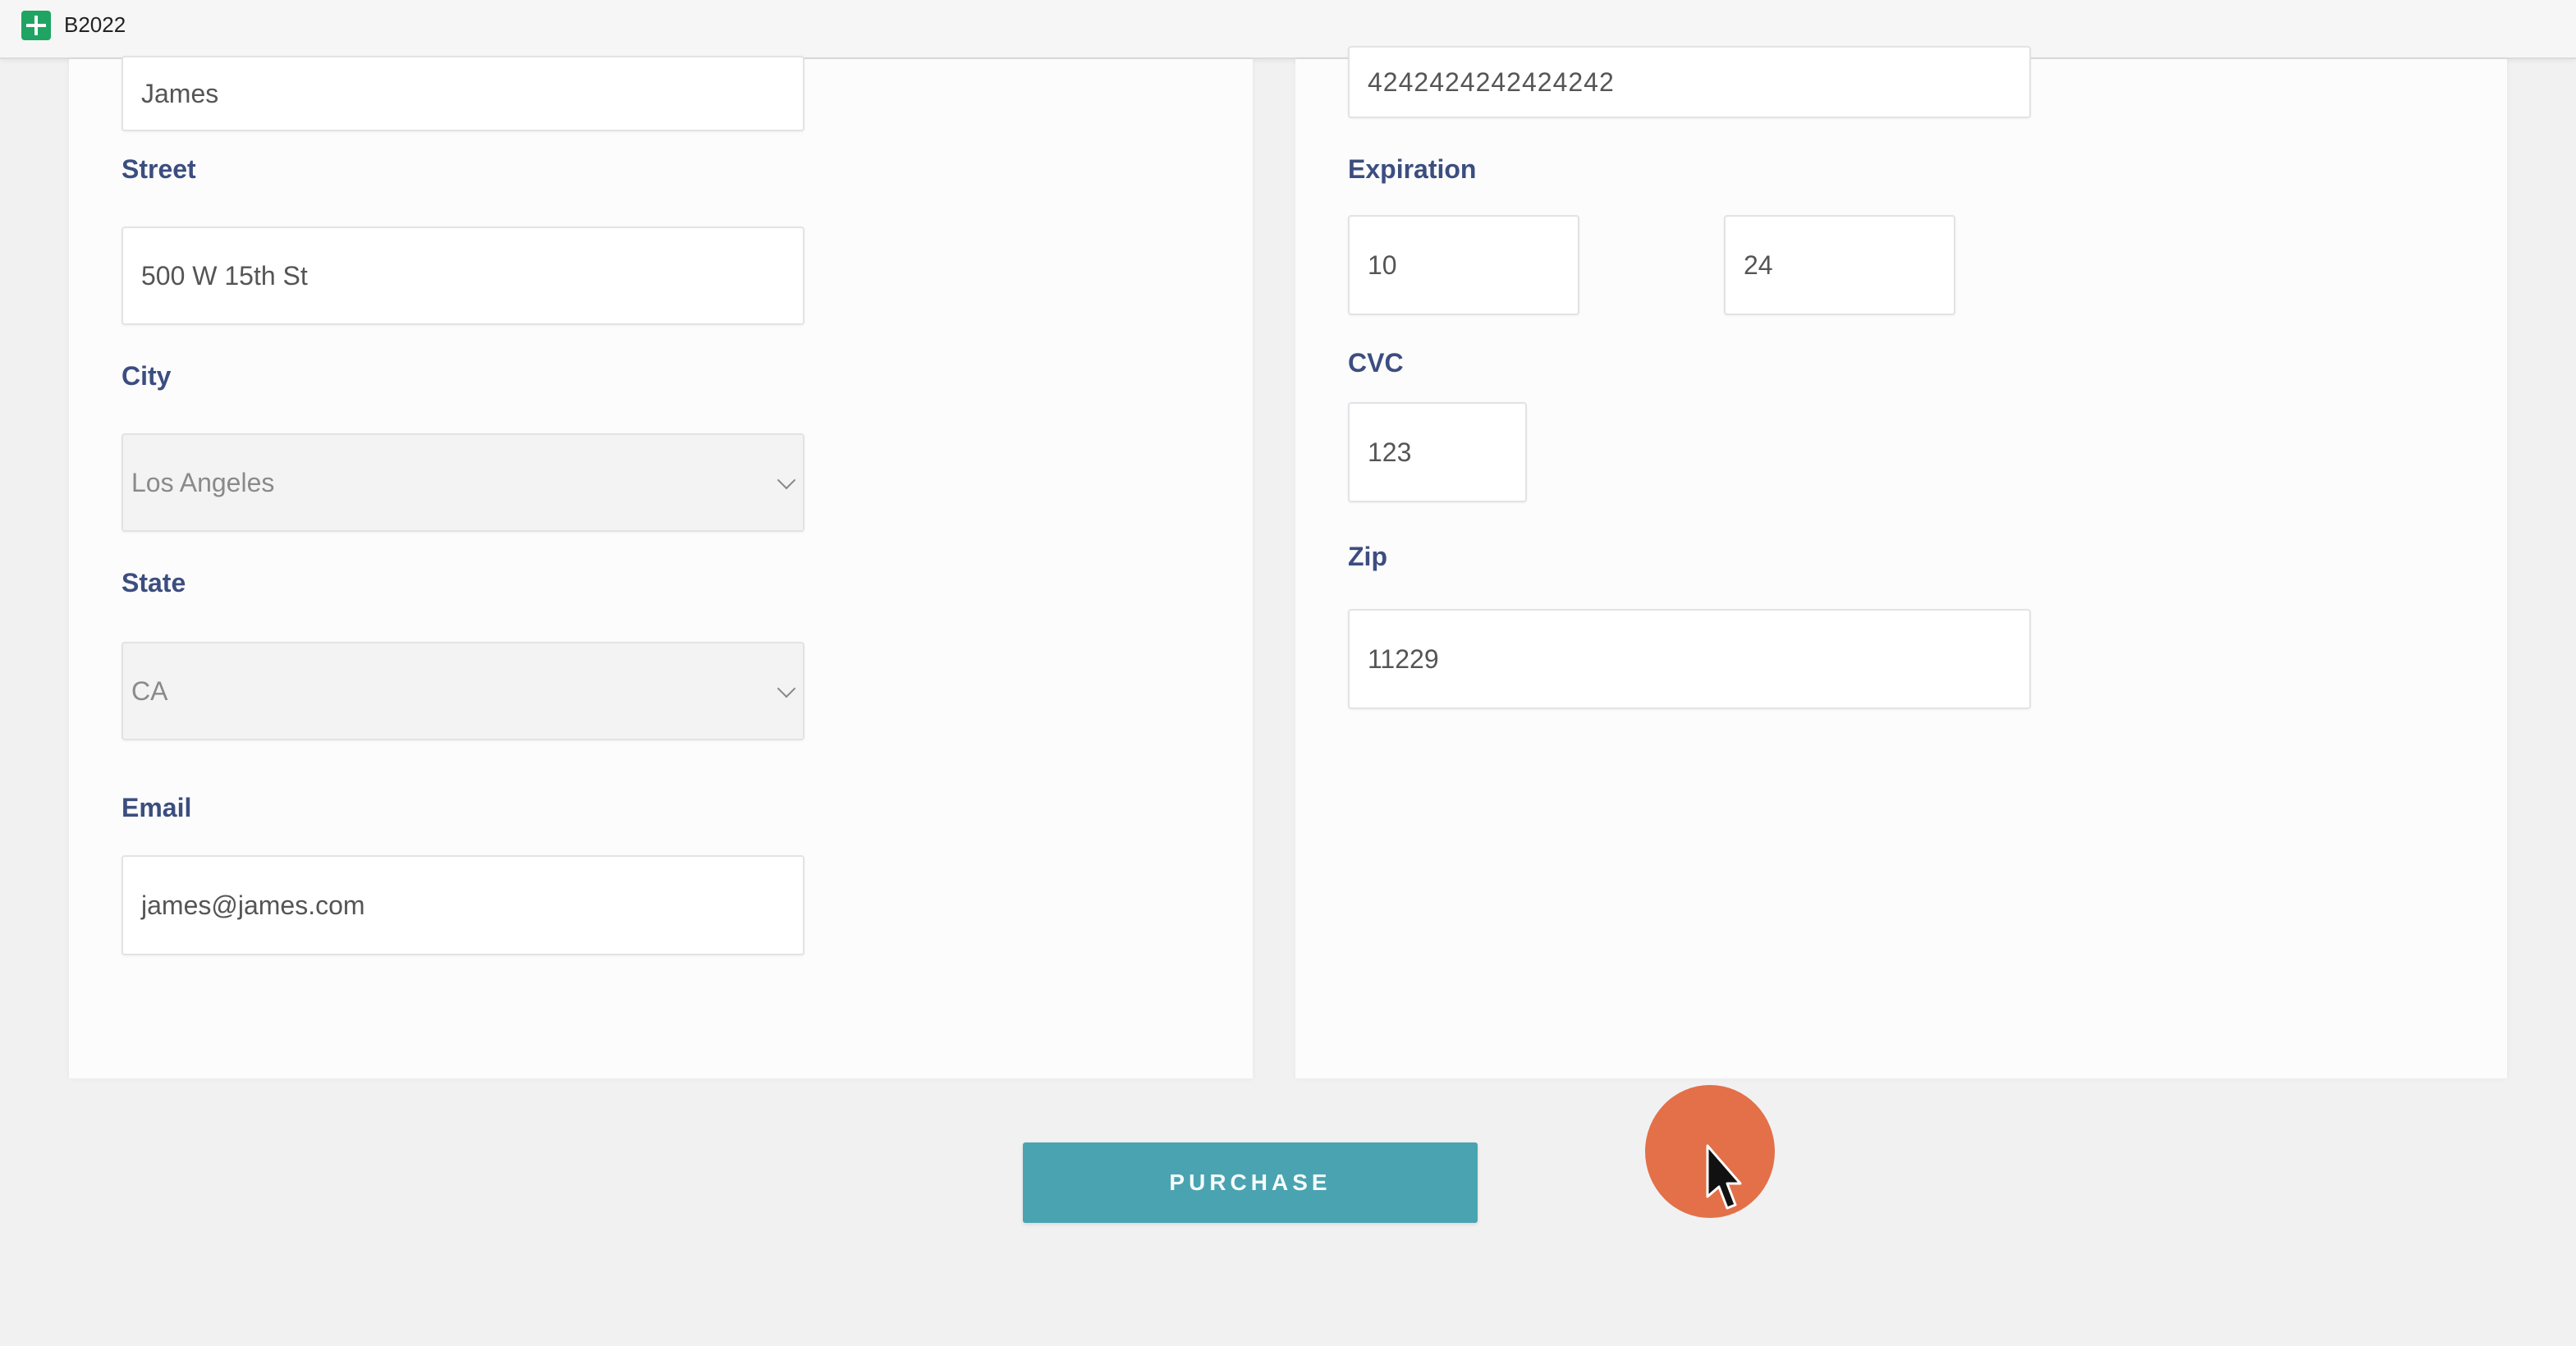  Describe the element at coordinates (1251, 1182) in the screenshot. I see `purchase-button: PURCHASE` at that location.